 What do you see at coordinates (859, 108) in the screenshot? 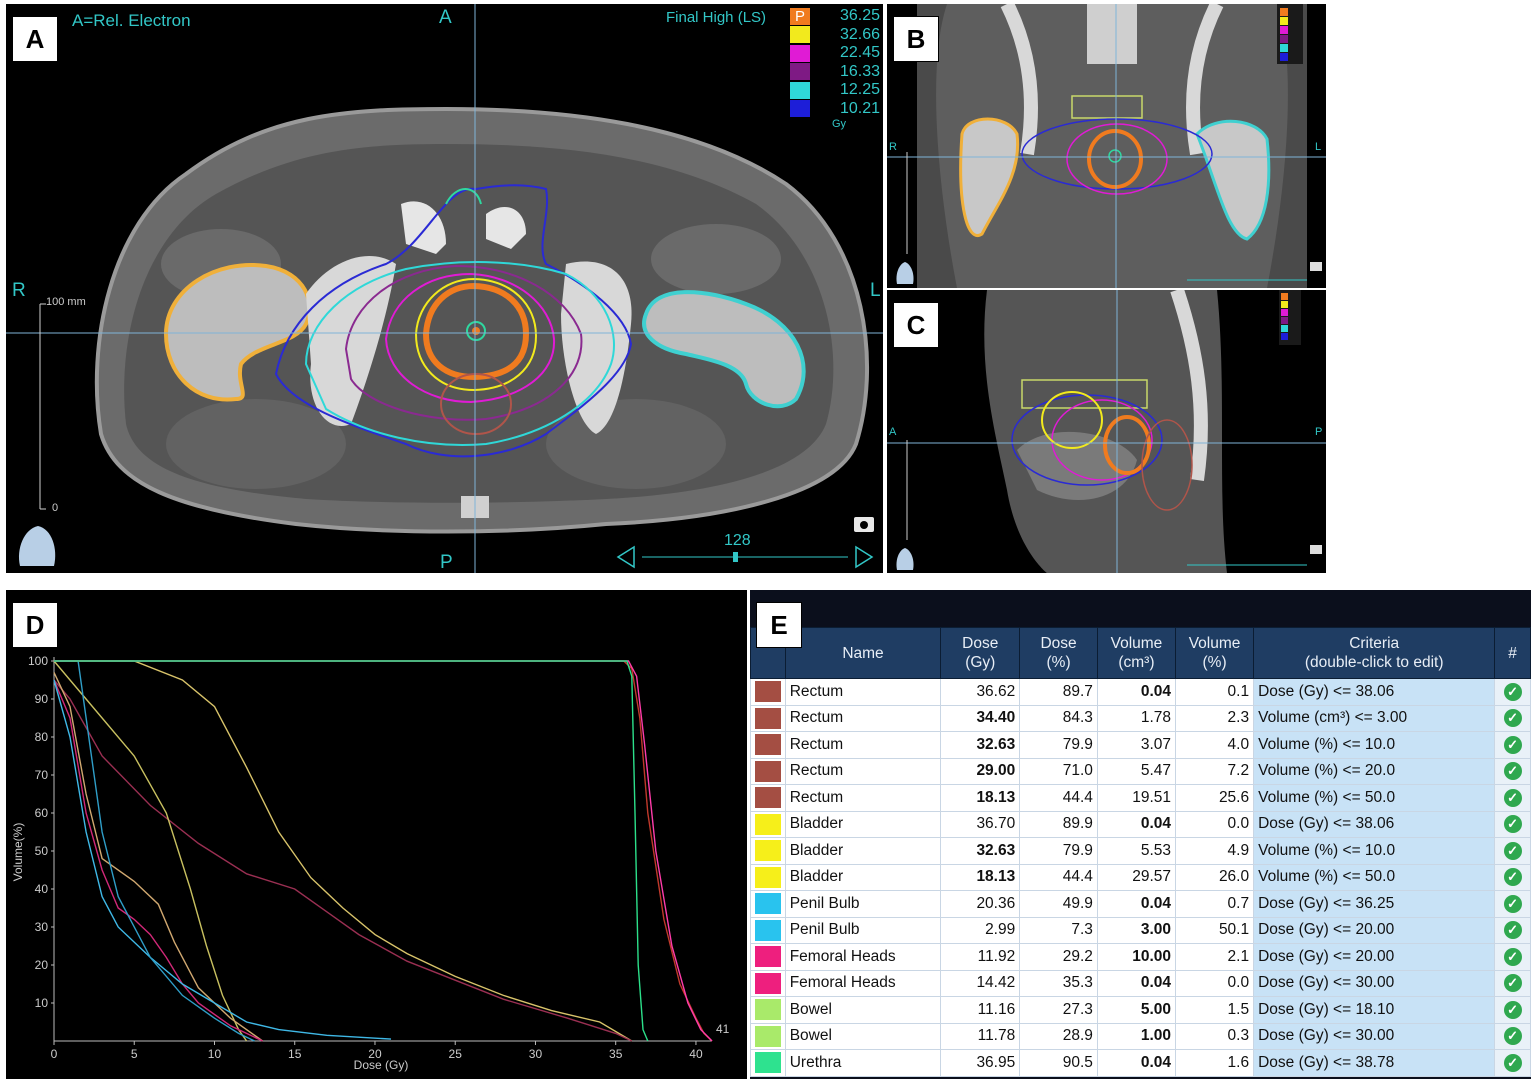
I see `dose-legend-value: 10.21` at bounding box center [859, 108].